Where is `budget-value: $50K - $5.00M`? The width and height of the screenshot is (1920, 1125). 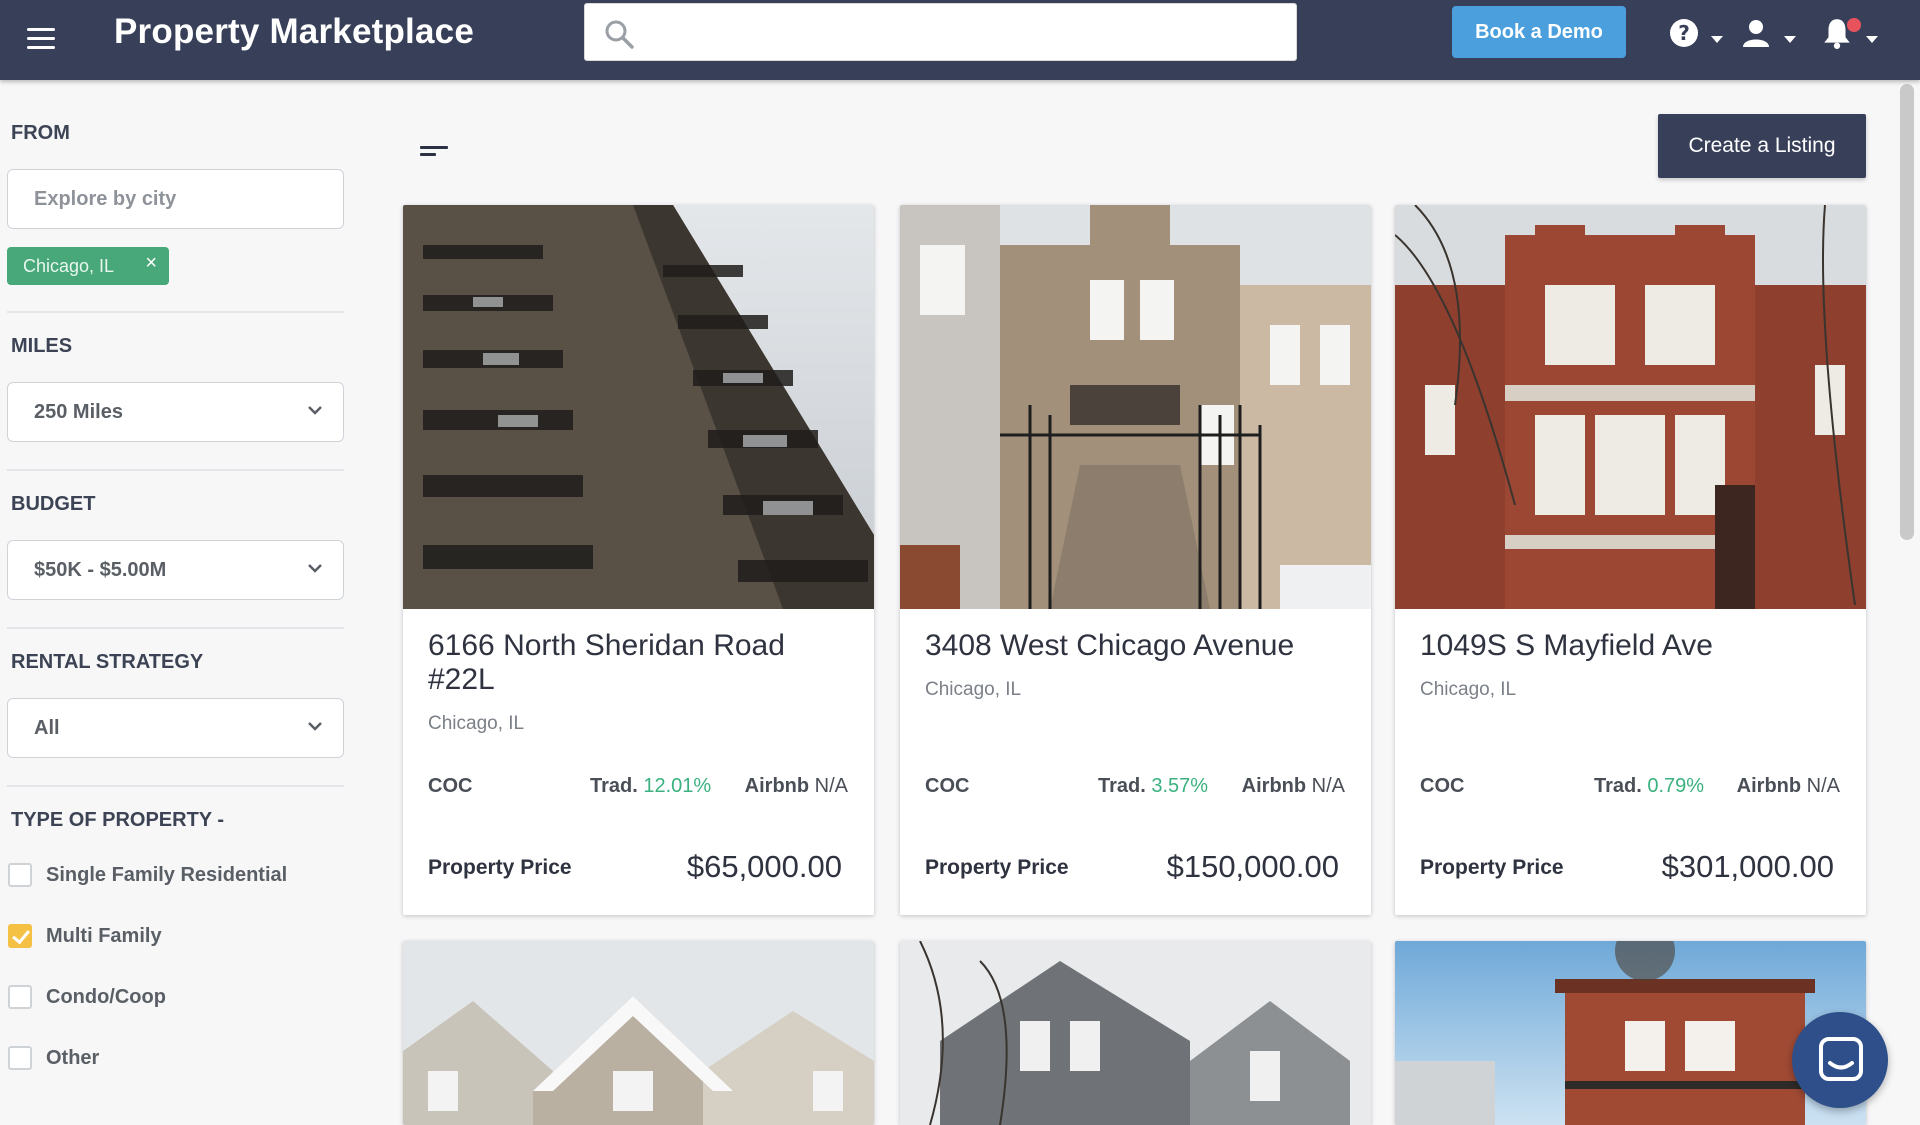 budget-value: $50K - $5.00M is located at coordinates (100, 570).